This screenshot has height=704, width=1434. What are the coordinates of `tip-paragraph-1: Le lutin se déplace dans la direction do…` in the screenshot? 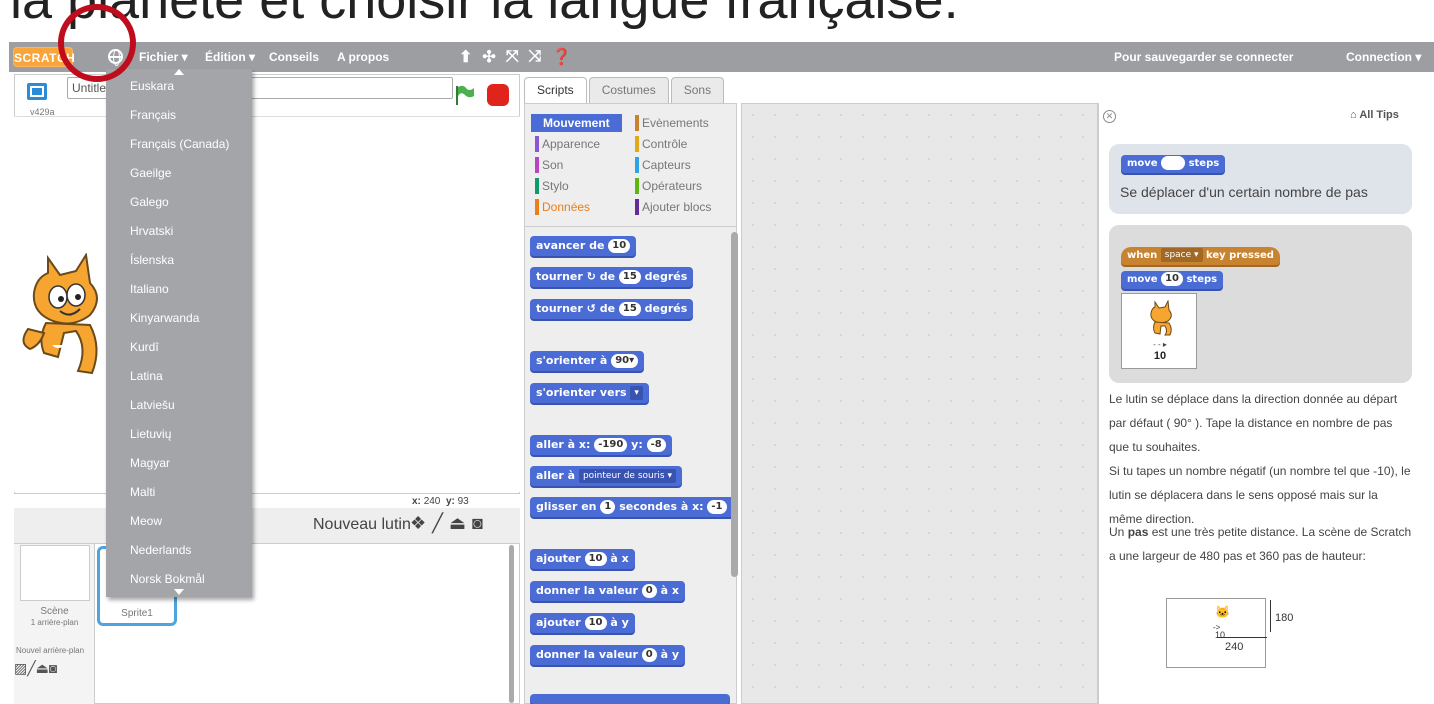 It's located at (1253, 423).